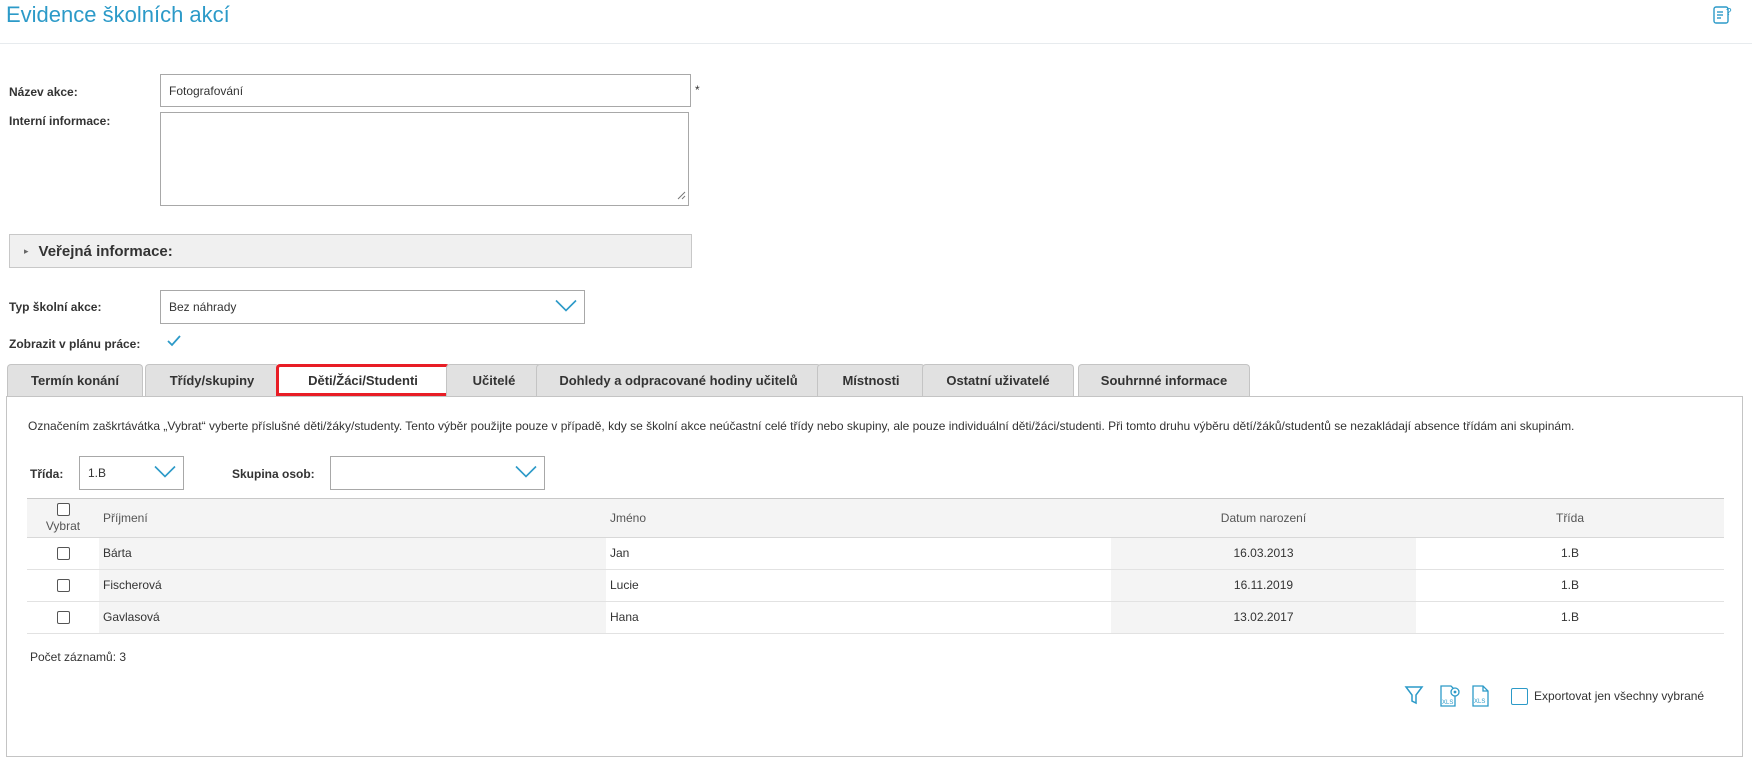 The image size is (1752, 763). Describe the element at coordinates (26, 250) in the screenshot. I see `caret-right-icon: ▸` at that location.